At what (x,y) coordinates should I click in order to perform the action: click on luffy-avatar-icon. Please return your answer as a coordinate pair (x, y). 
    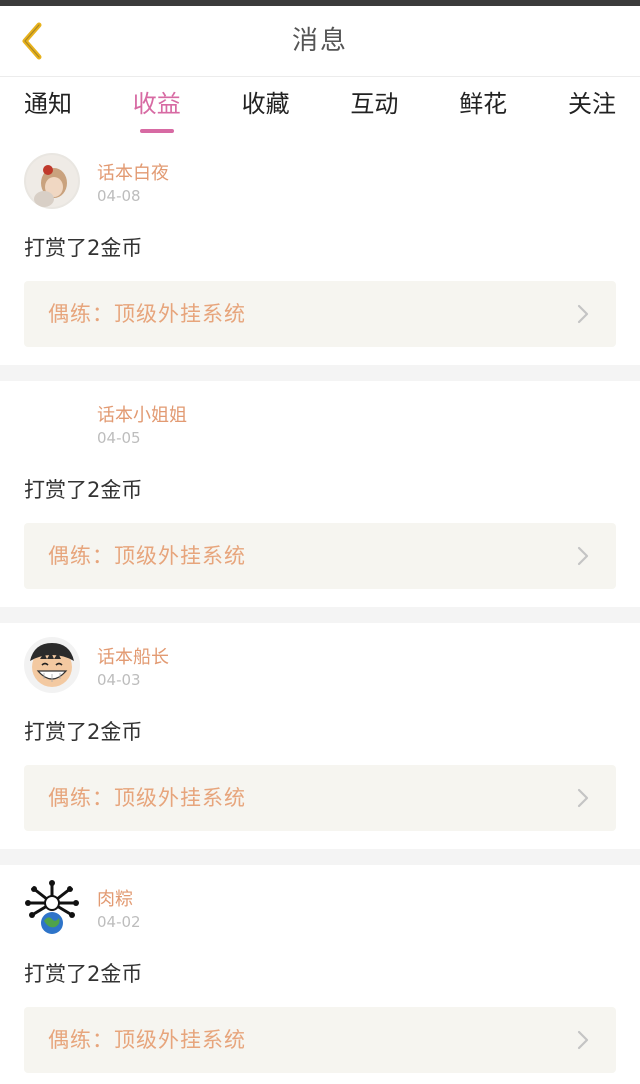
    Looking at the image, I should click on (52, 665).